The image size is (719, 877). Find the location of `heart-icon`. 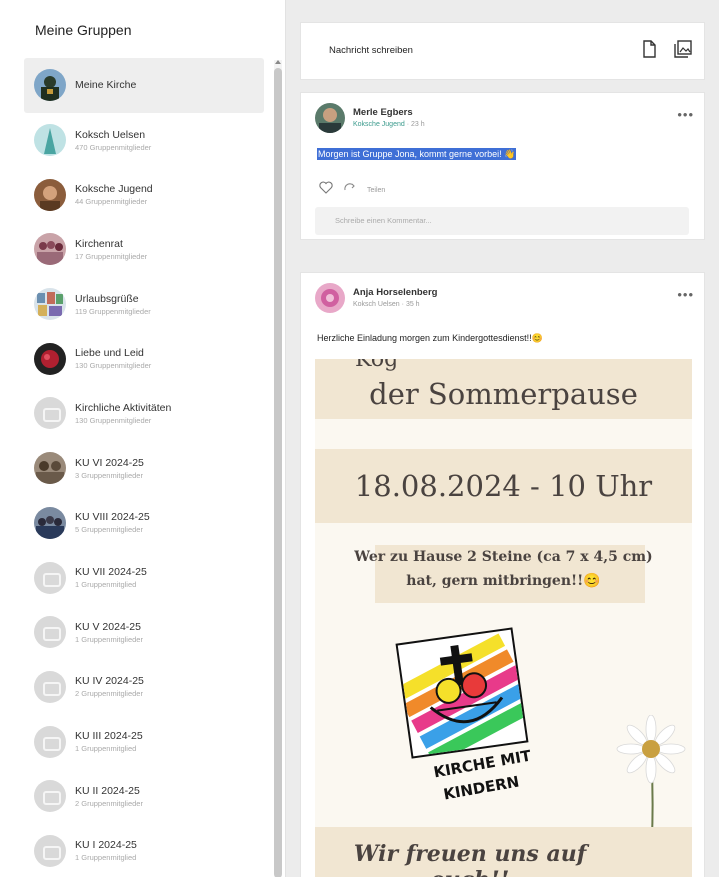

heart-icon is located at coordinates (326, 190).